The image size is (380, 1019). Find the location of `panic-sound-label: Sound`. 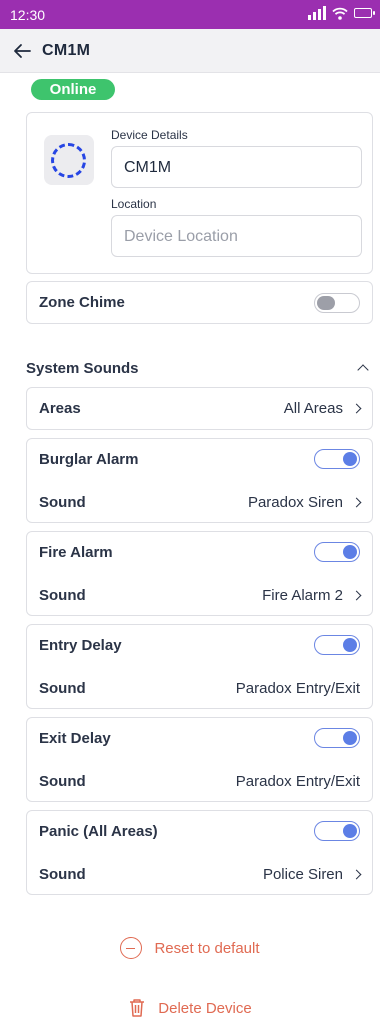

panic-sound-label: Sound is located at coordinates (62, 874).